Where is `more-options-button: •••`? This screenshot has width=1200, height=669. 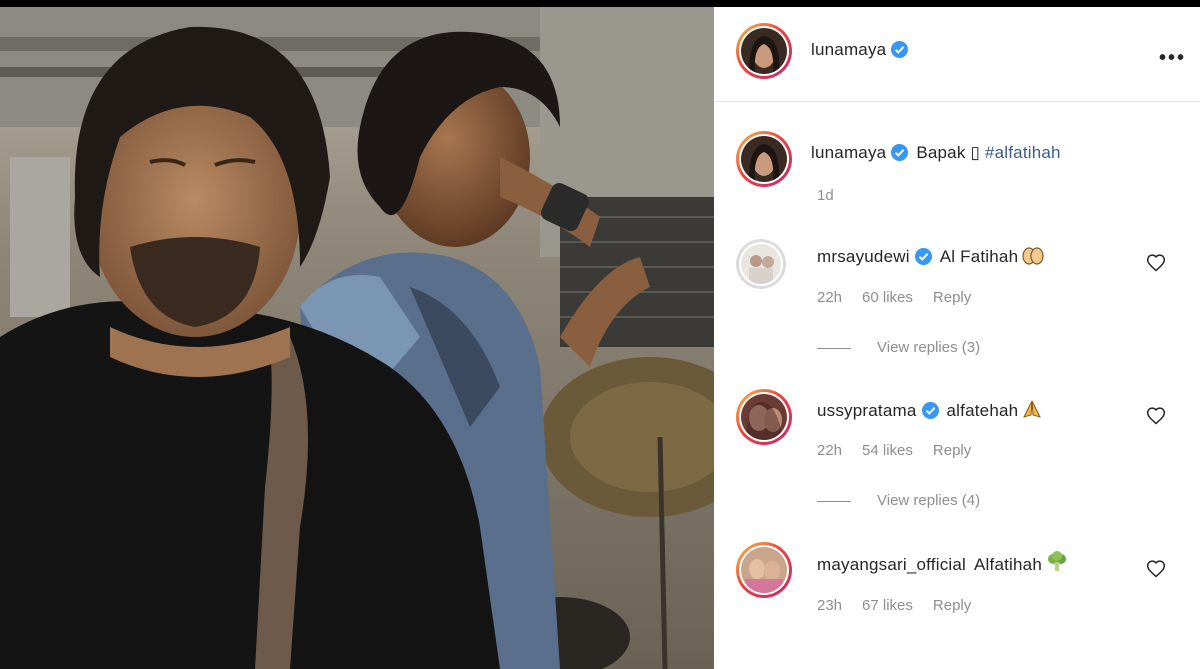
more-options-button: ••• is located at coordinates (1172, 58).